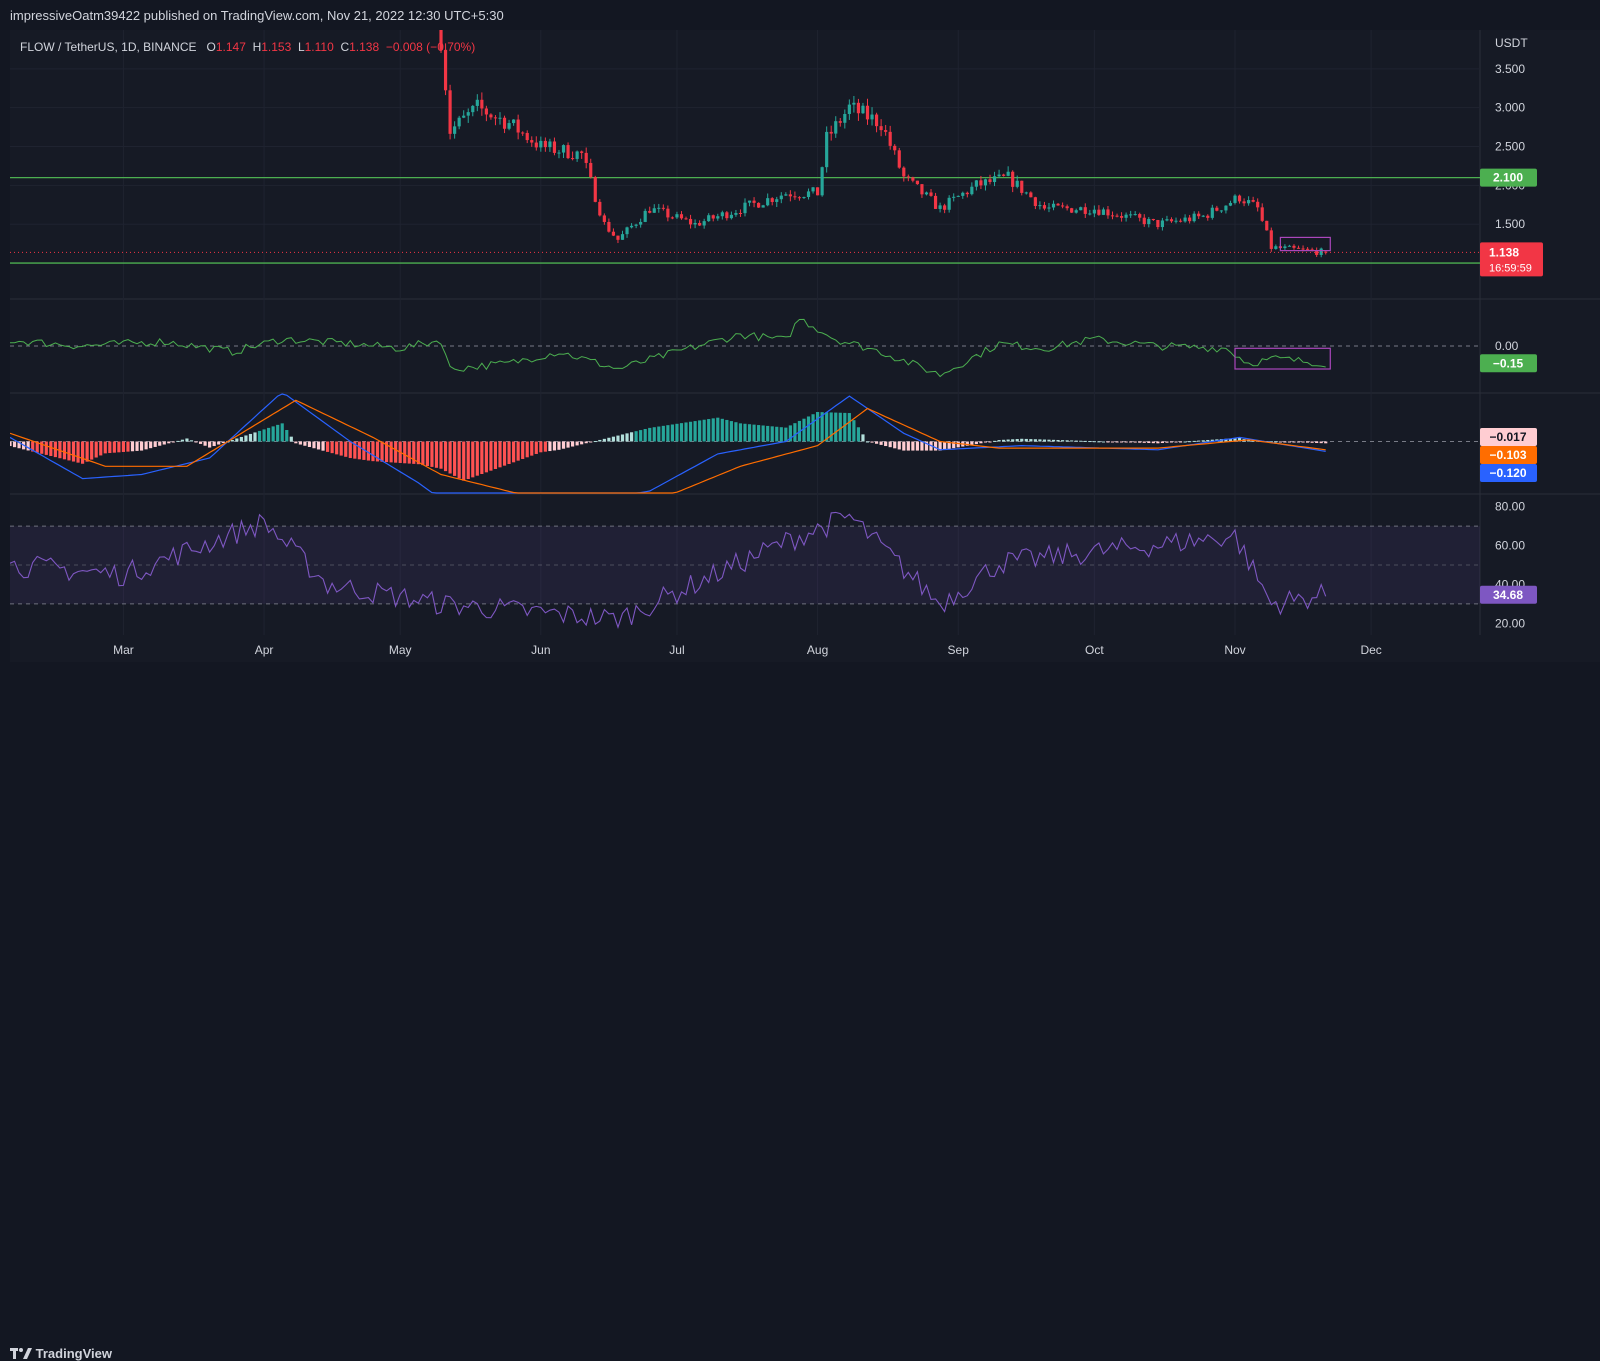  What do you see at coordinates (301, 47) in the screenshot?
I see `low-label: L` at bounding box center [301, 47].